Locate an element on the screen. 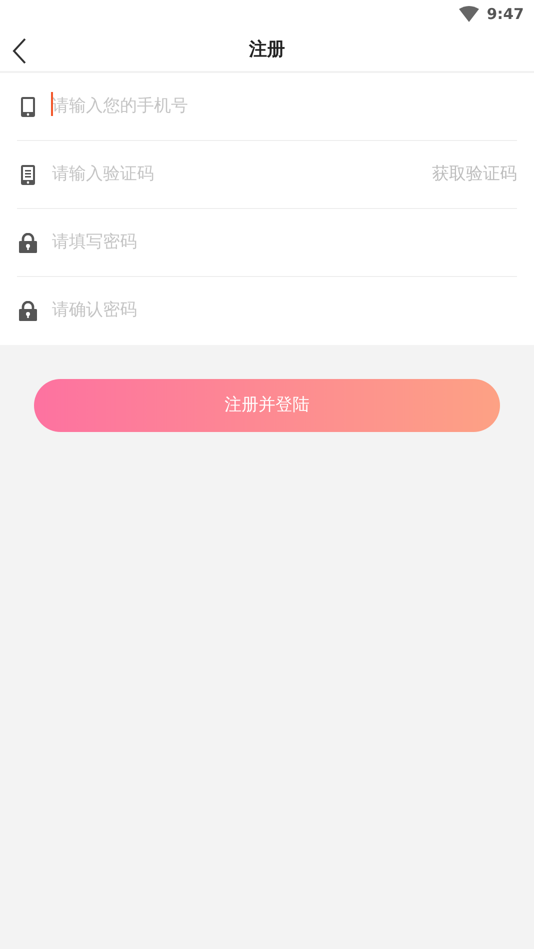 Image resolution: width=534 pixels, height=949 pixels. phone-icon is located at coordinates (28, 106).